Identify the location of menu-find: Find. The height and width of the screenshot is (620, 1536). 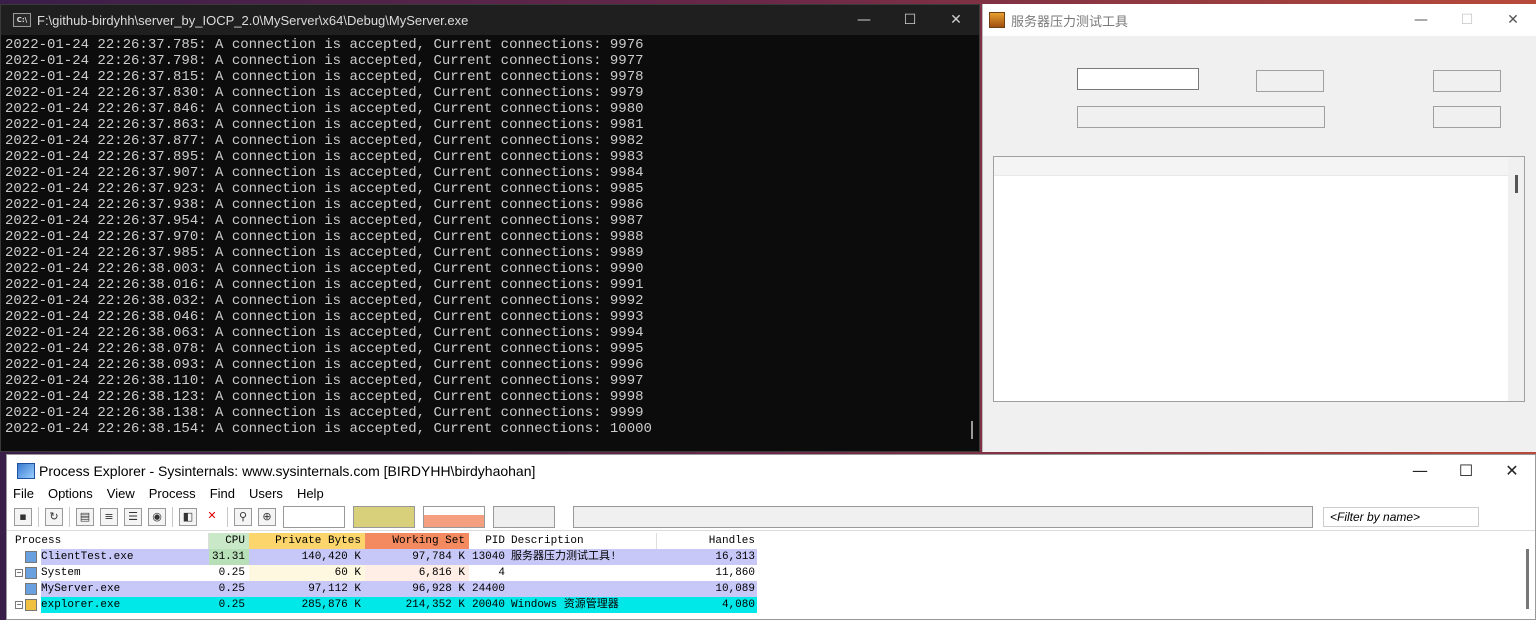
(222, 495).